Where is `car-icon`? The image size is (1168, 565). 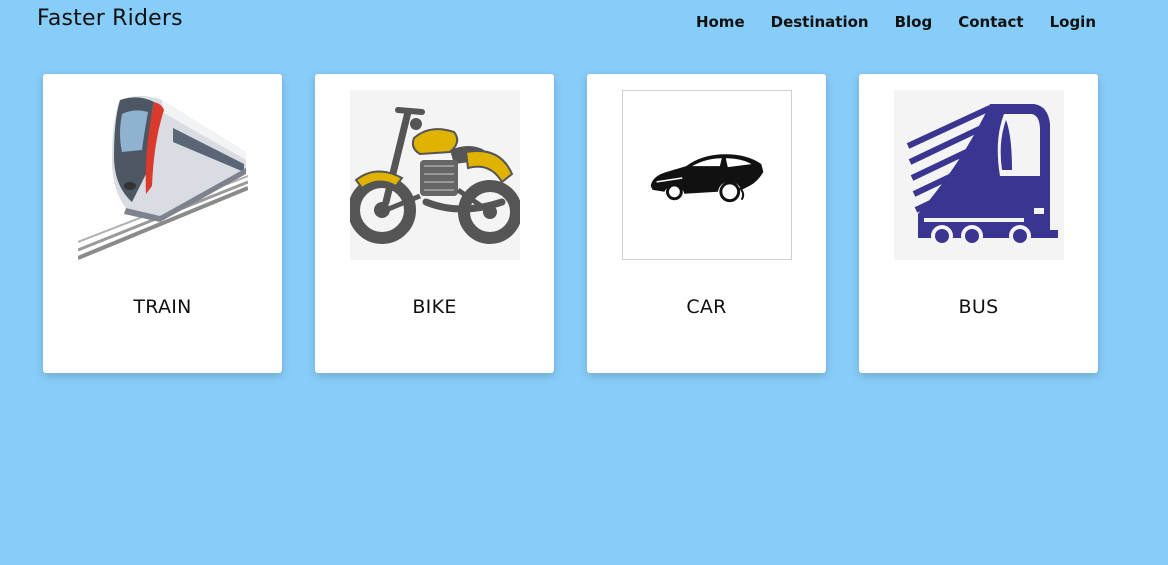 car-icon is located at coordinates (707, 175).